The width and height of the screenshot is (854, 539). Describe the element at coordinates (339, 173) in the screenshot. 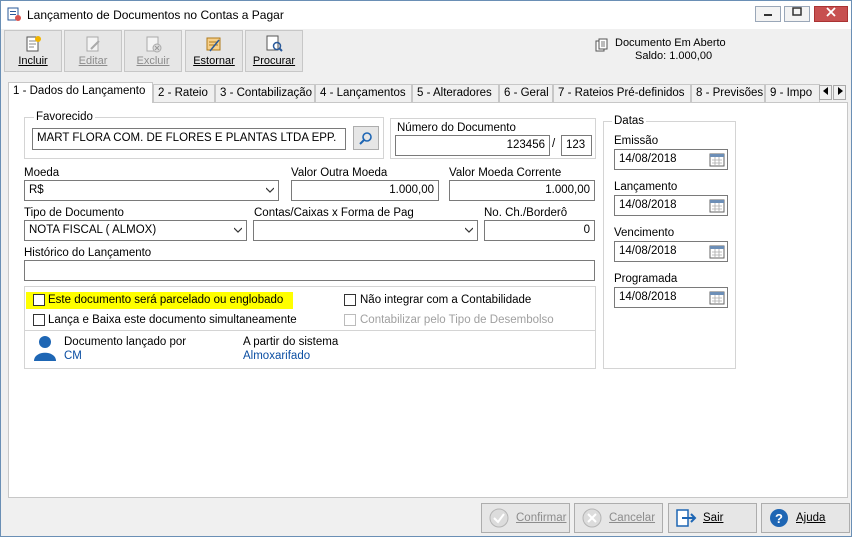

I see `valor-outra-moeda-label: Valor Outra Moeda` at that location.